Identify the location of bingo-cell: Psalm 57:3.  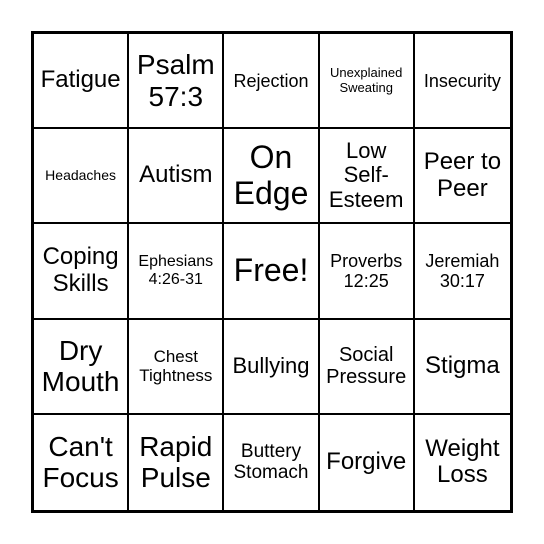
(177, 82).